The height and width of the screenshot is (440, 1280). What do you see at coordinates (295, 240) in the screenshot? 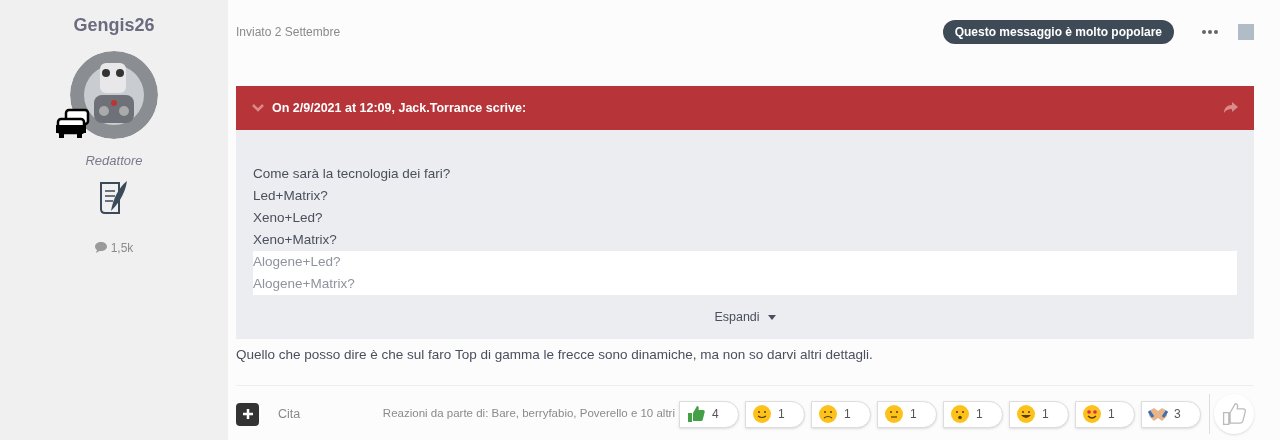
I see `quote-line: Xeno+Matrix?` at bounding box center [295, 240].